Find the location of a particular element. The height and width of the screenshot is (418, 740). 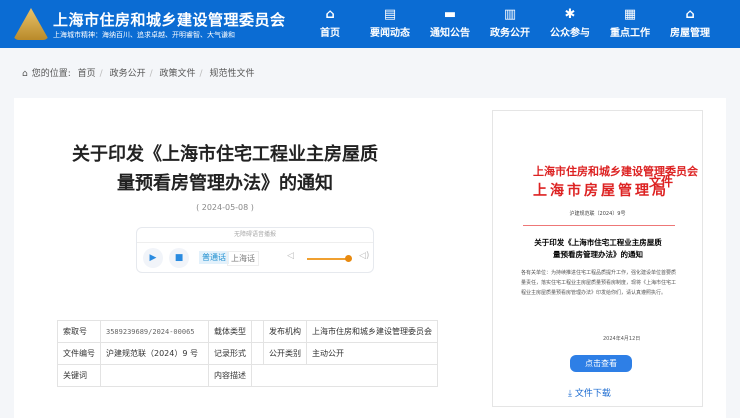

red-divider is located at coordinates (599, 225).